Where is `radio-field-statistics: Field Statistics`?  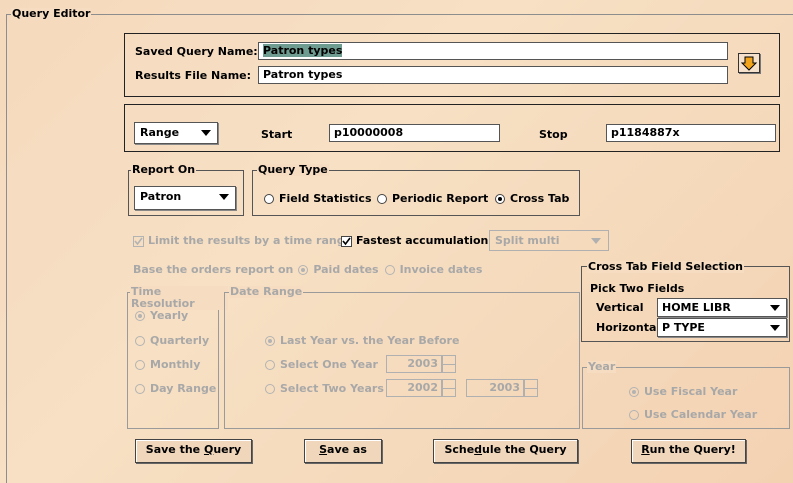
radio-field-statistics: Field Statistics is located at coordinates (318, 199).